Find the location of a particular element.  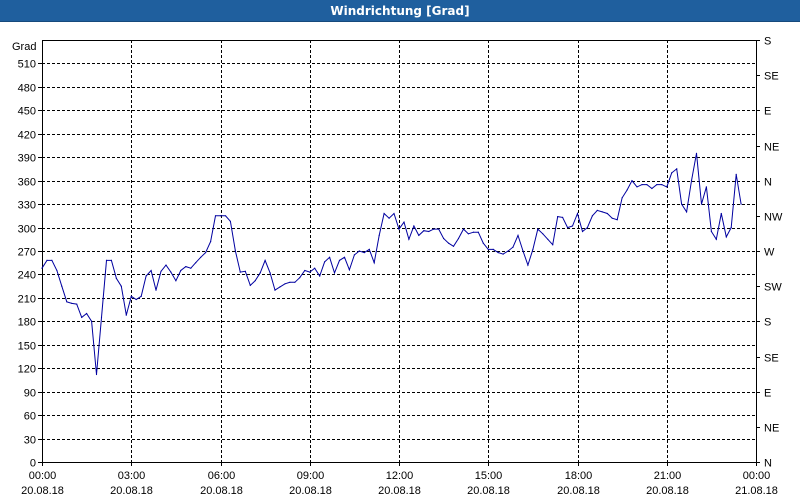

y-tick-label: 360 is located at coordinates (27, 183).